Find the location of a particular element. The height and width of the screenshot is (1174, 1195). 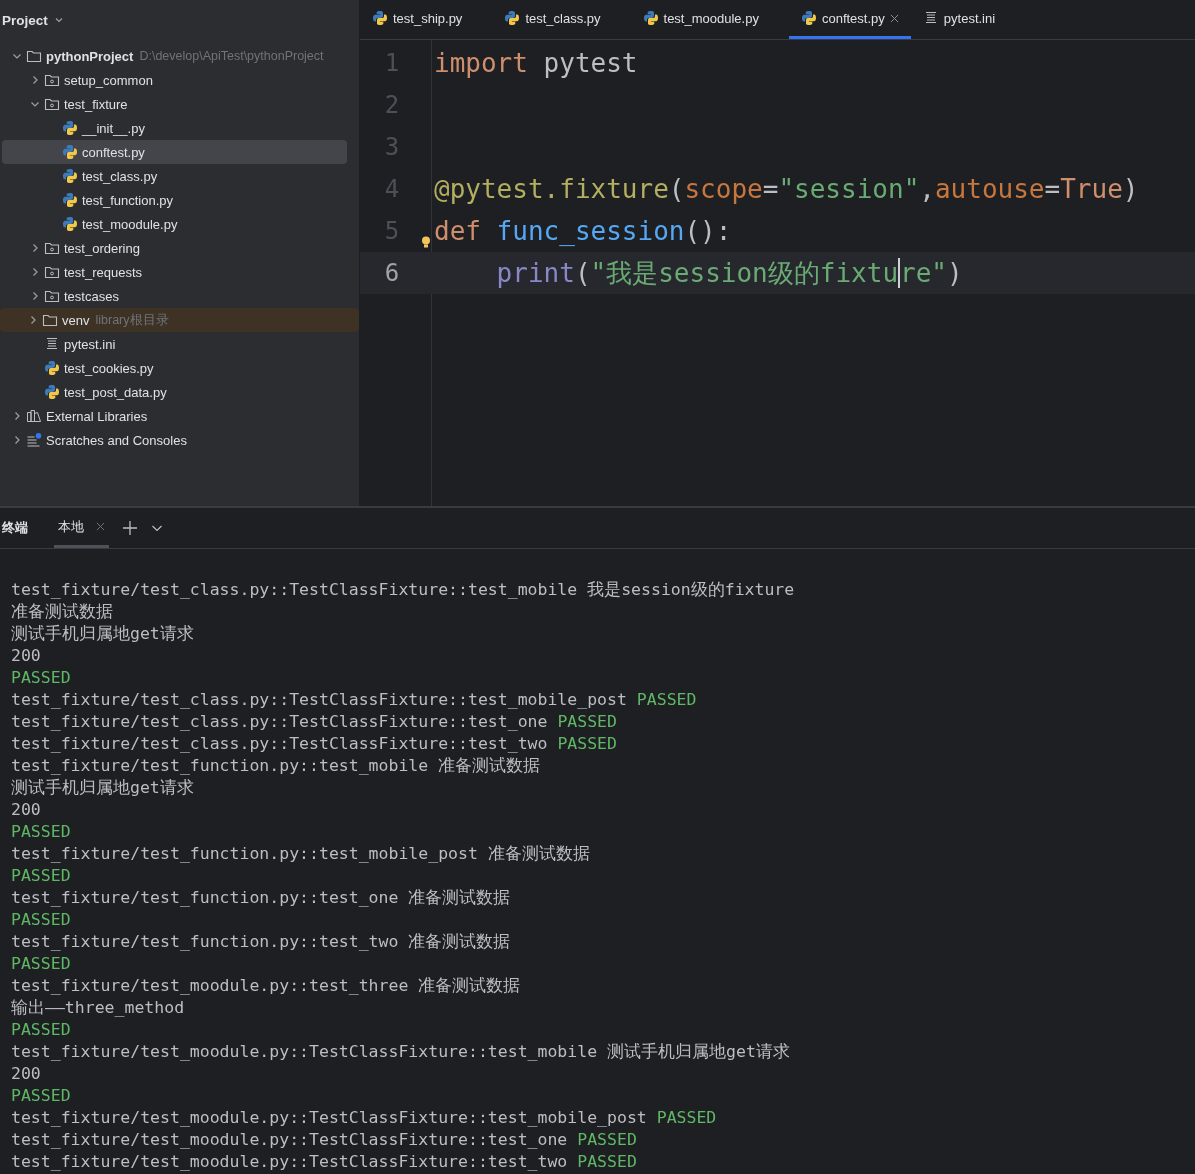

output-text: 准备测试数据 is located at coordinates (62, 611).